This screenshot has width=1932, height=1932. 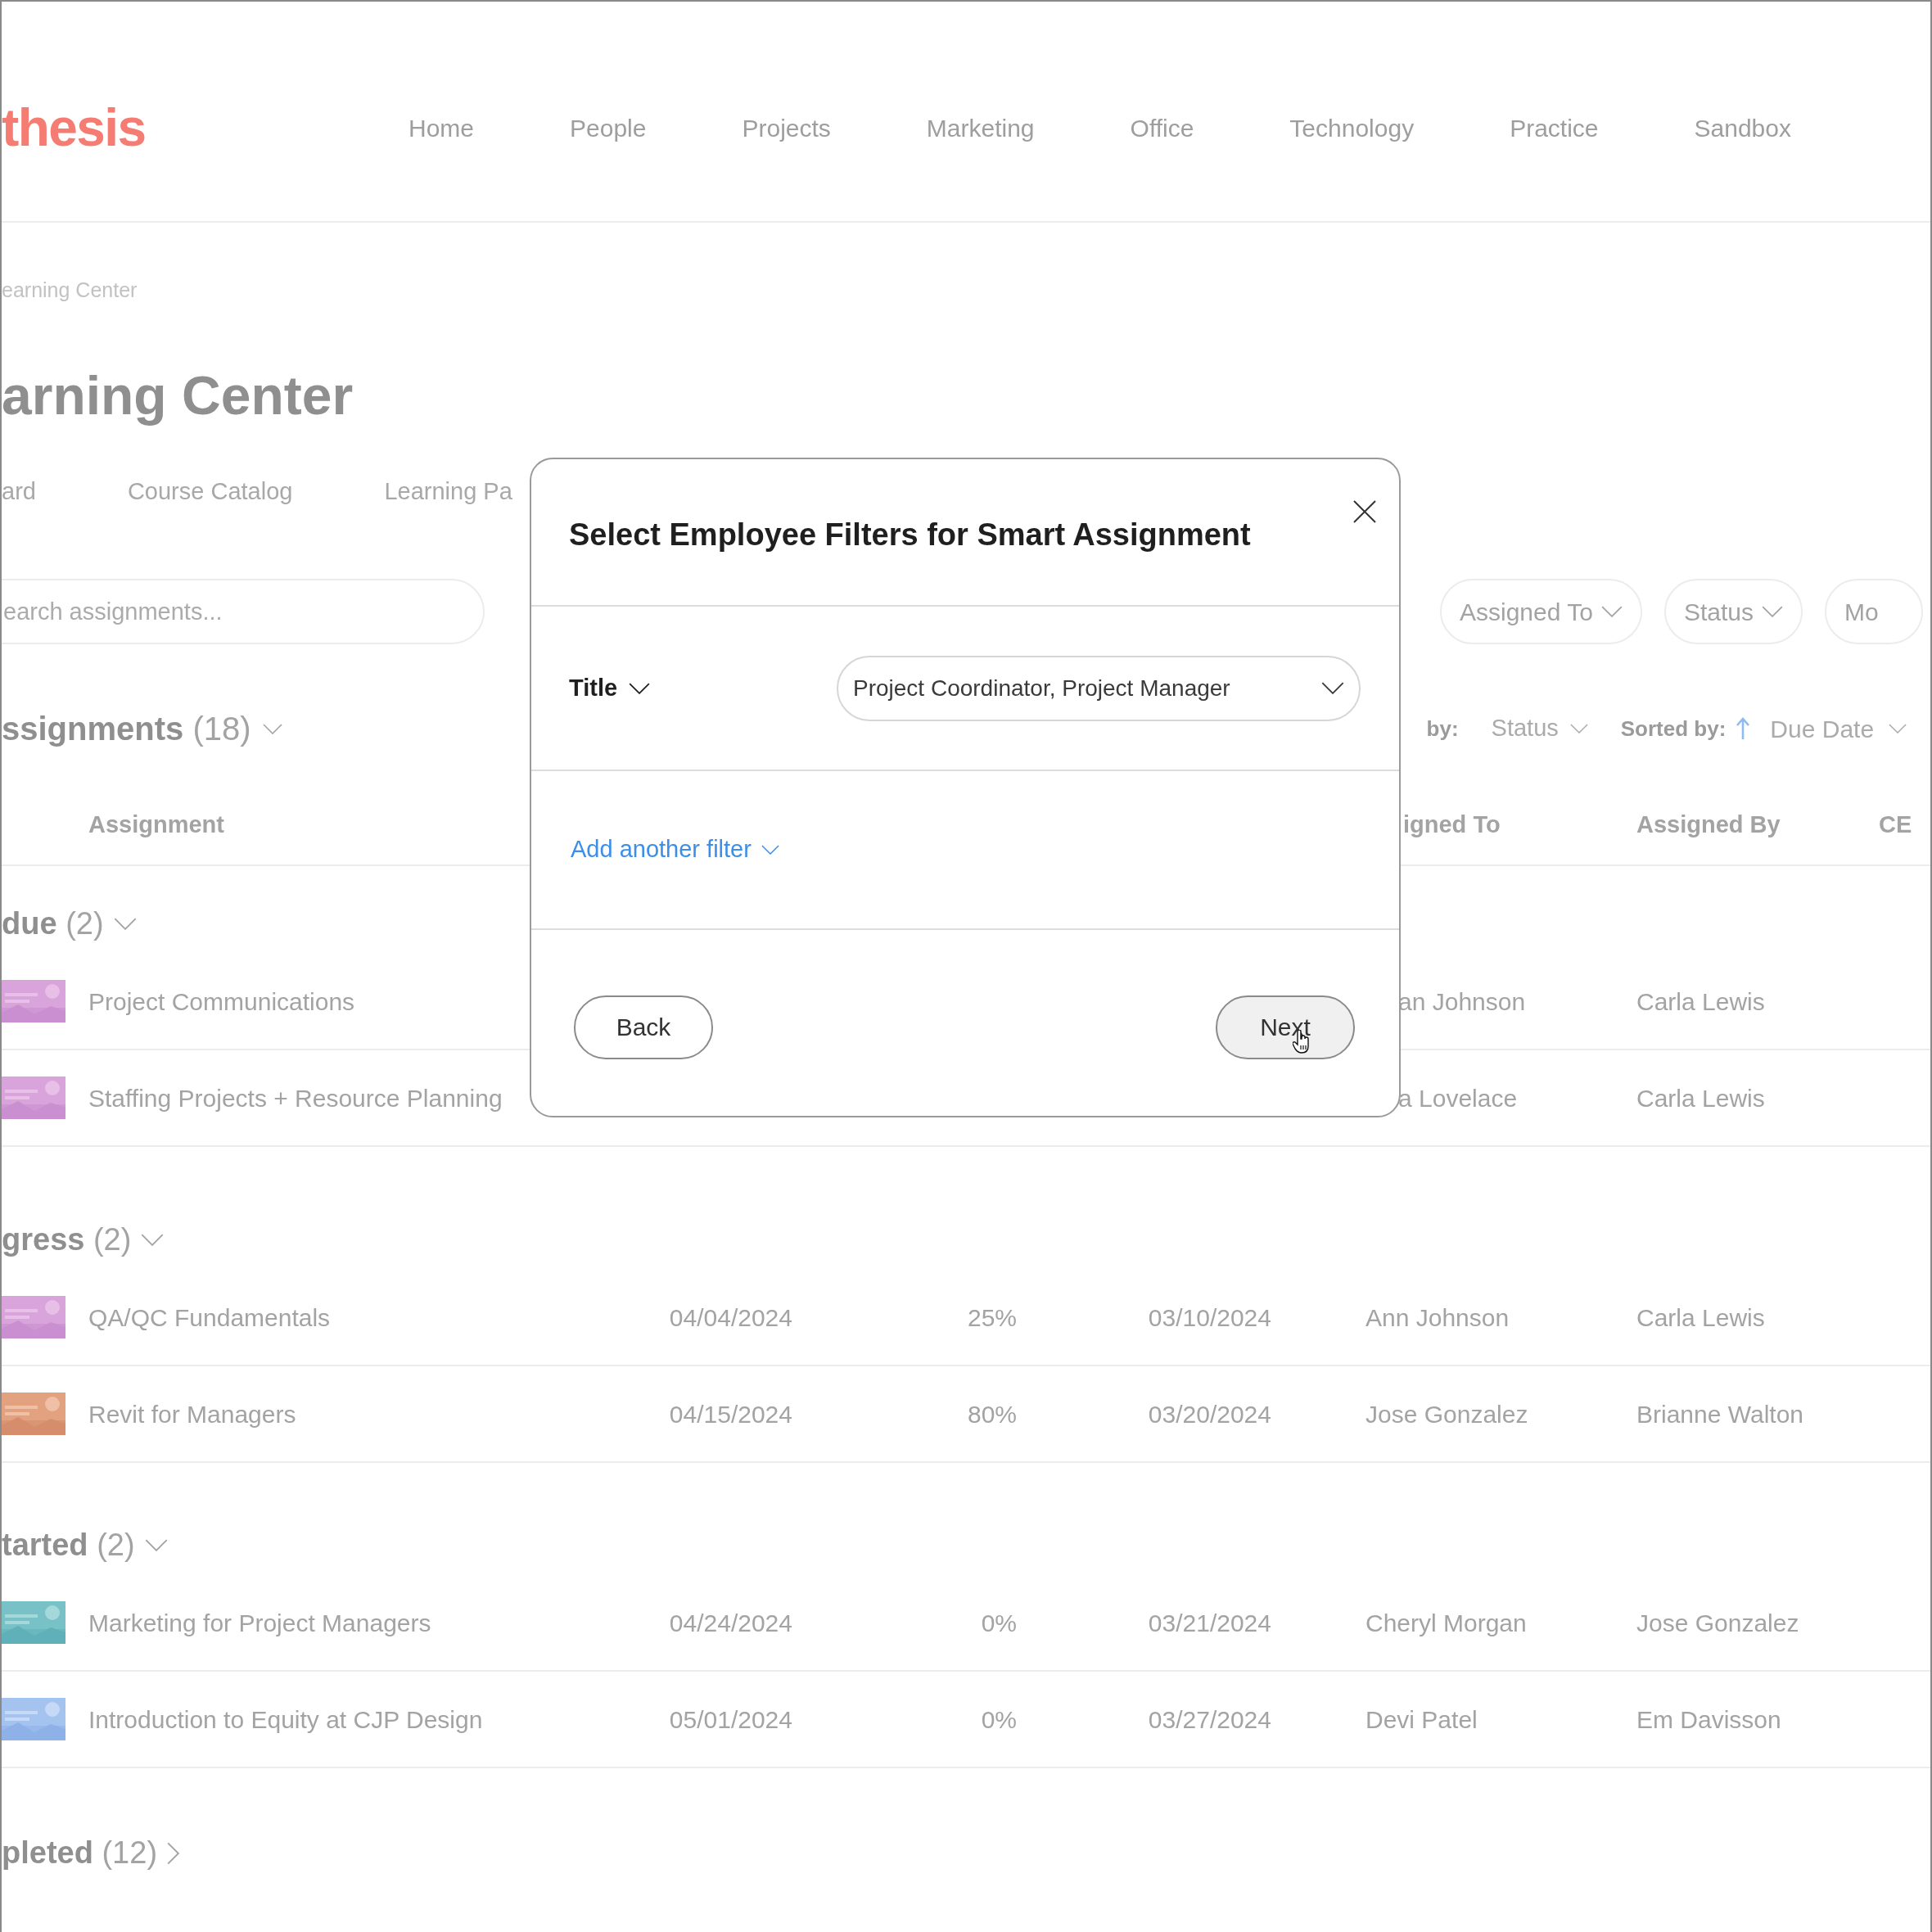 What do you see at coordinates (1352, 128) in the screenshot?
I see `nav-link: Technology` at bounding box center [1352, 128].